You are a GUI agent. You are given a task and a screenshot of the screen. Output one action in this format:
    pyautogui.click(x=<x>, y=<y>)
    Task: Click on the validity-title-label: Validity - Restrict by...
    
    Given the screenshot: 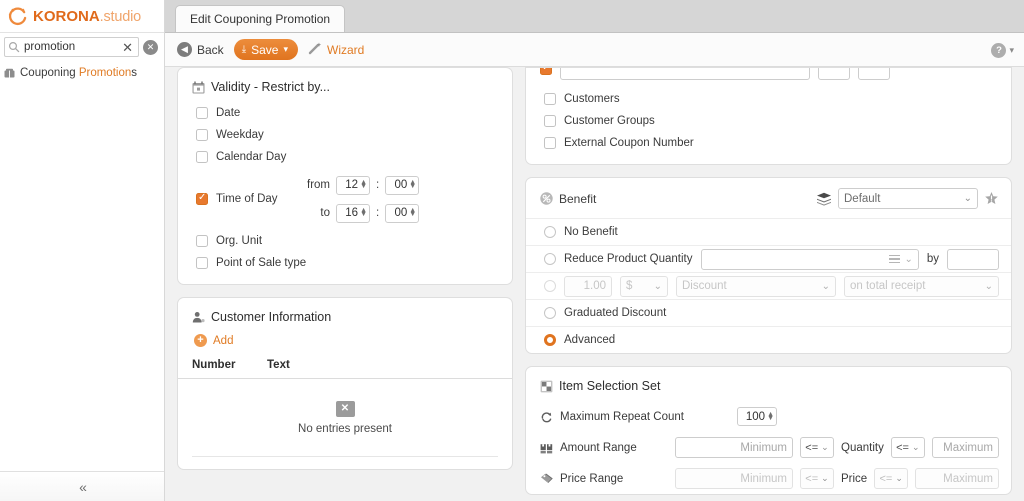 What is the action you would take?
    pyautogui.click(x=271, y=87)
    